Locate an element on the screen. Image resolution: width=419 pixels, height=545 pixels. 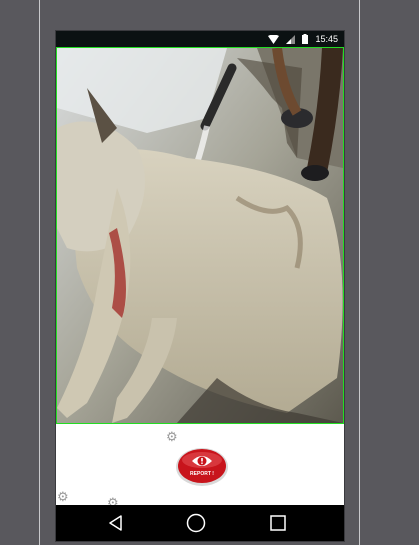
wifi-icon is located at coordinates (274, 39).